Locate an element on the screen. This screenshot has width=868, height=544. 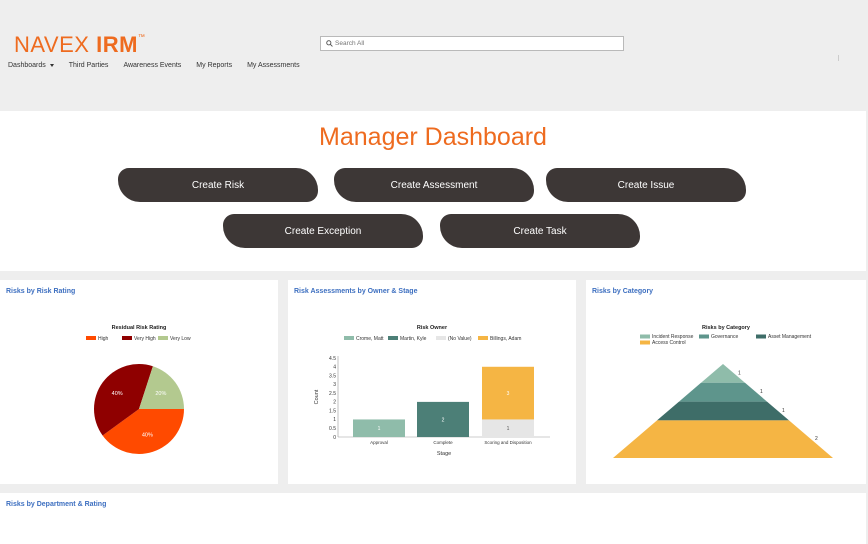
create-assessment-button: Create Assessment is located at coordinates (434, 185).